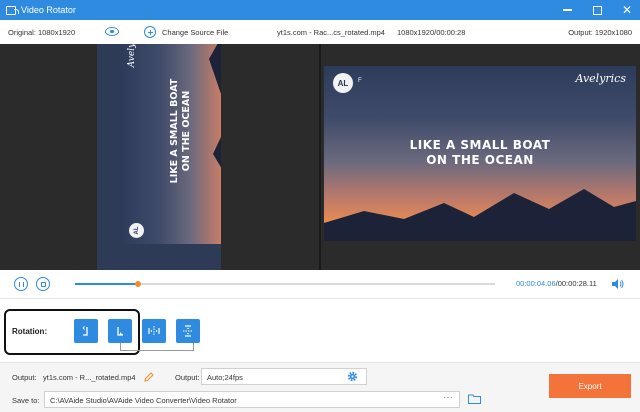 The width and height of the screenshot is (640, 412). What do you see at coordinates (331, 32) in the screenshot?
I see `source-file-name: yt1s.com - Rac...cs_rotated.mp4` at bounding box center [331, 32].